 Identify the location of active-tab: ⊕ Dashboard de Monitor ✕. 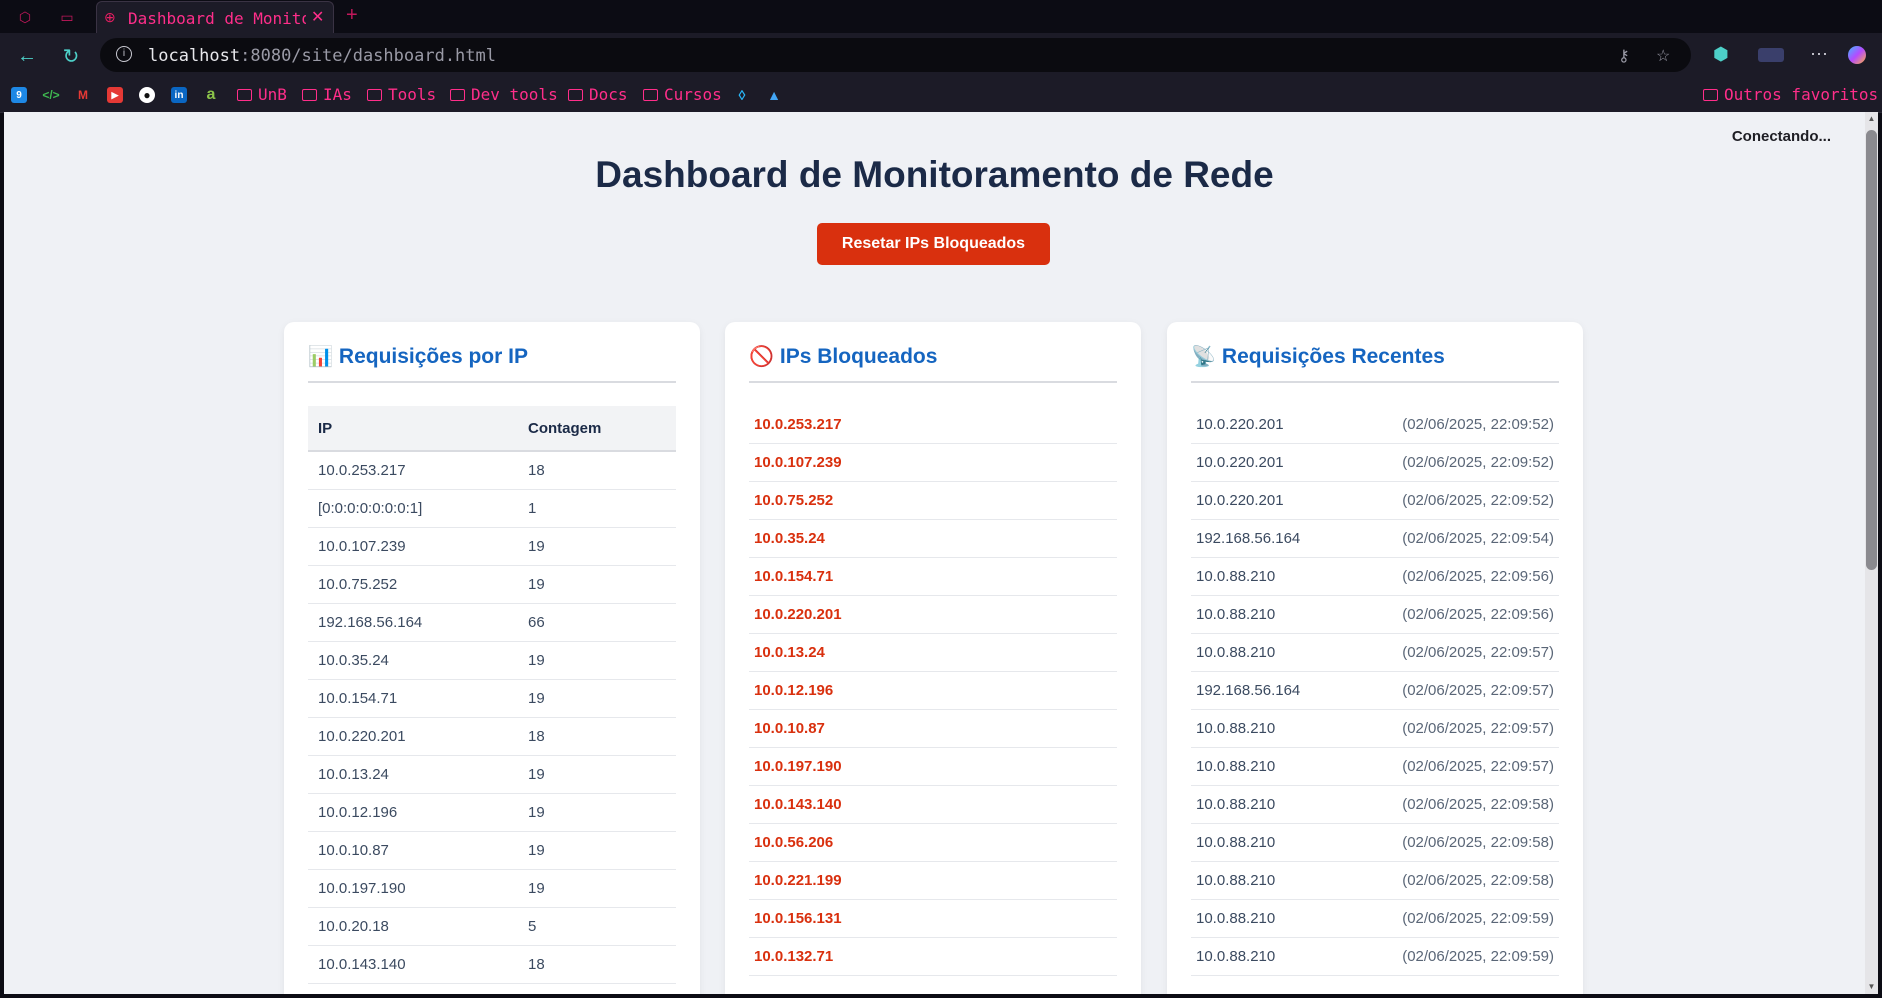
(215, 17).